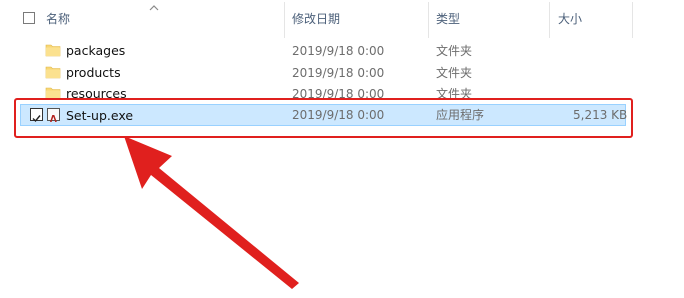  I want to click on column-header-name: 名称, so click(58, 19).